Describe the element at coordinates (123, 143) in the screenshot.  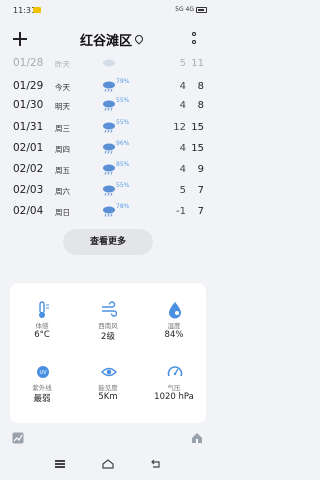
I see `precipitation-chance: 96%` at that location.